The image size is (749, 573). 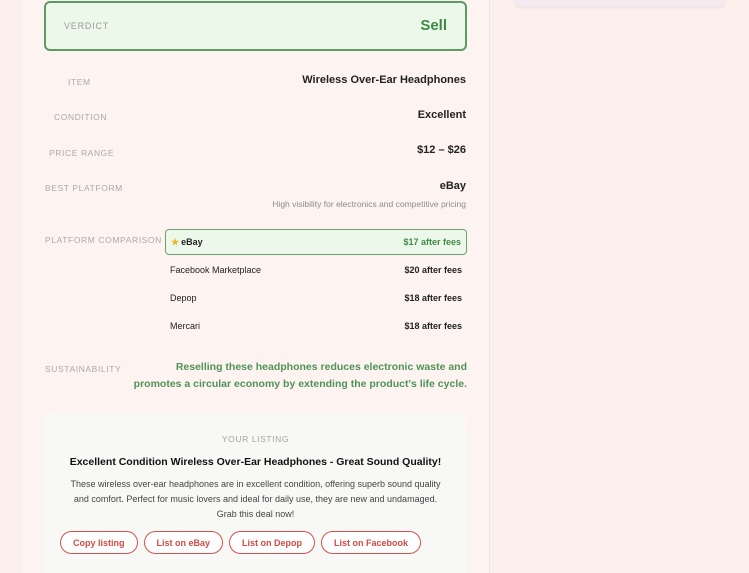 I want to click on list-on-depop-button: List on Depop, so click(x=272, y=542).